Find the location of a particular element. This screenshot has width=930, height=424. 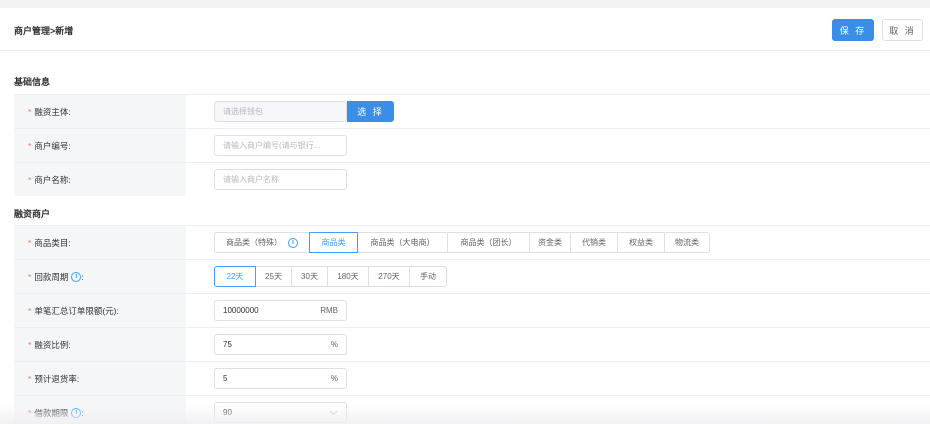

payback-option: 270天 is located at coordinates (389, 276).